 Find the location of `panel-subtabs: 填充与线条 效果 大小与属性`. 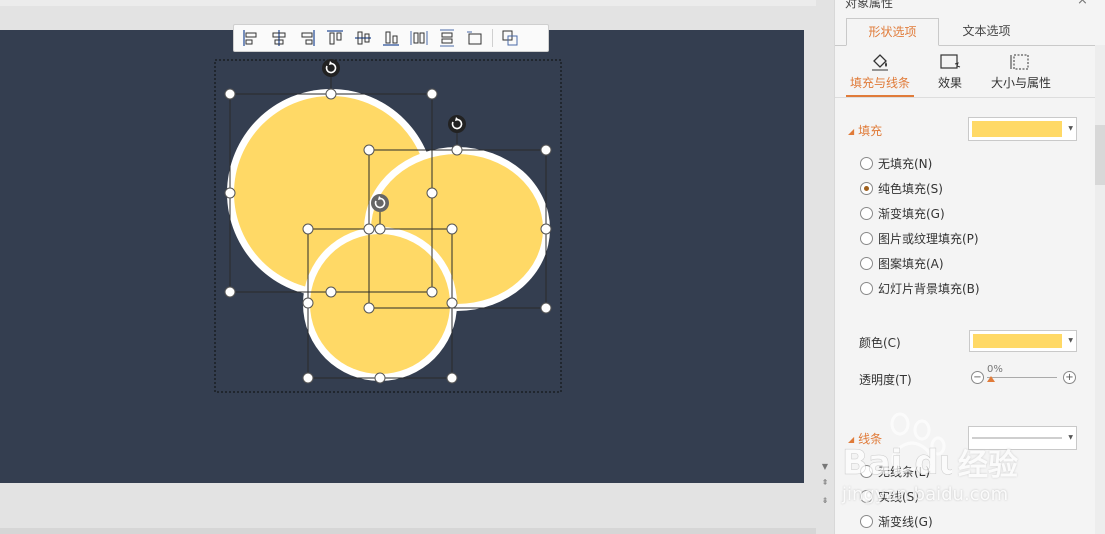

panel-subtabs: 填充与线条 效果 大小与属性 is located at coordinates (965, 74).